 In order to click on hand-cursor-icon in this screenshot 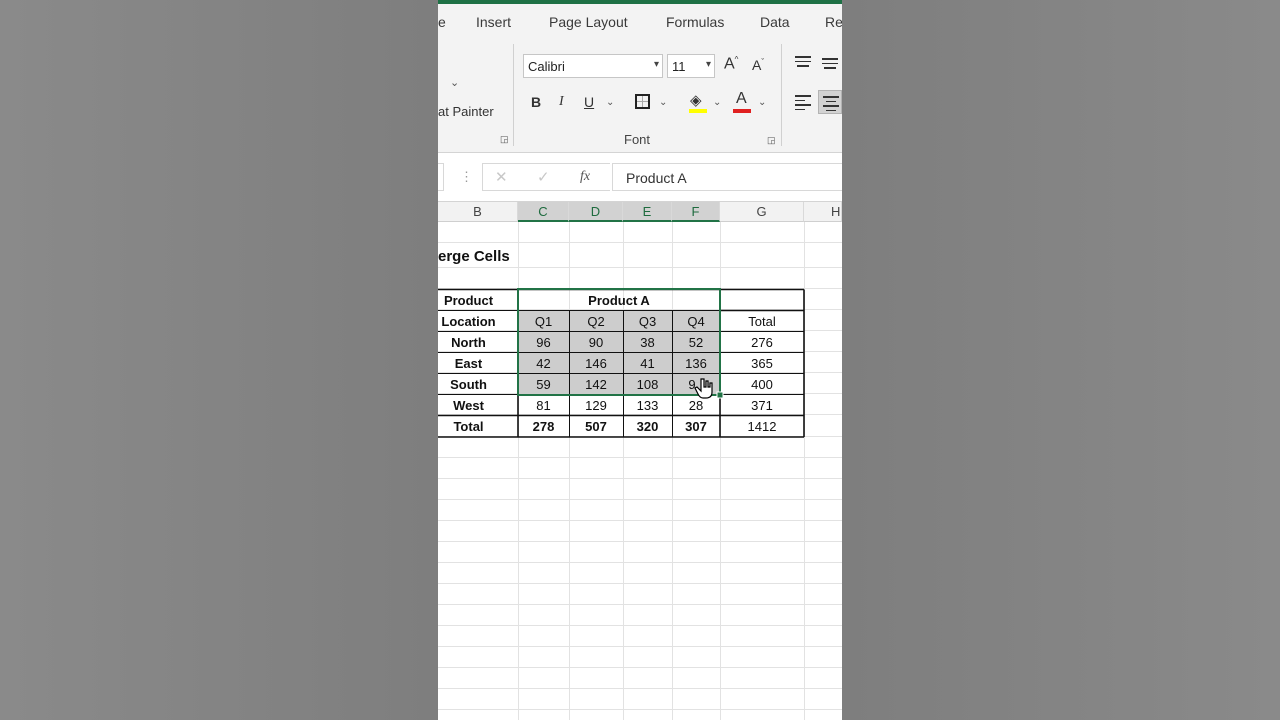, I will do `click(703, 388)`.